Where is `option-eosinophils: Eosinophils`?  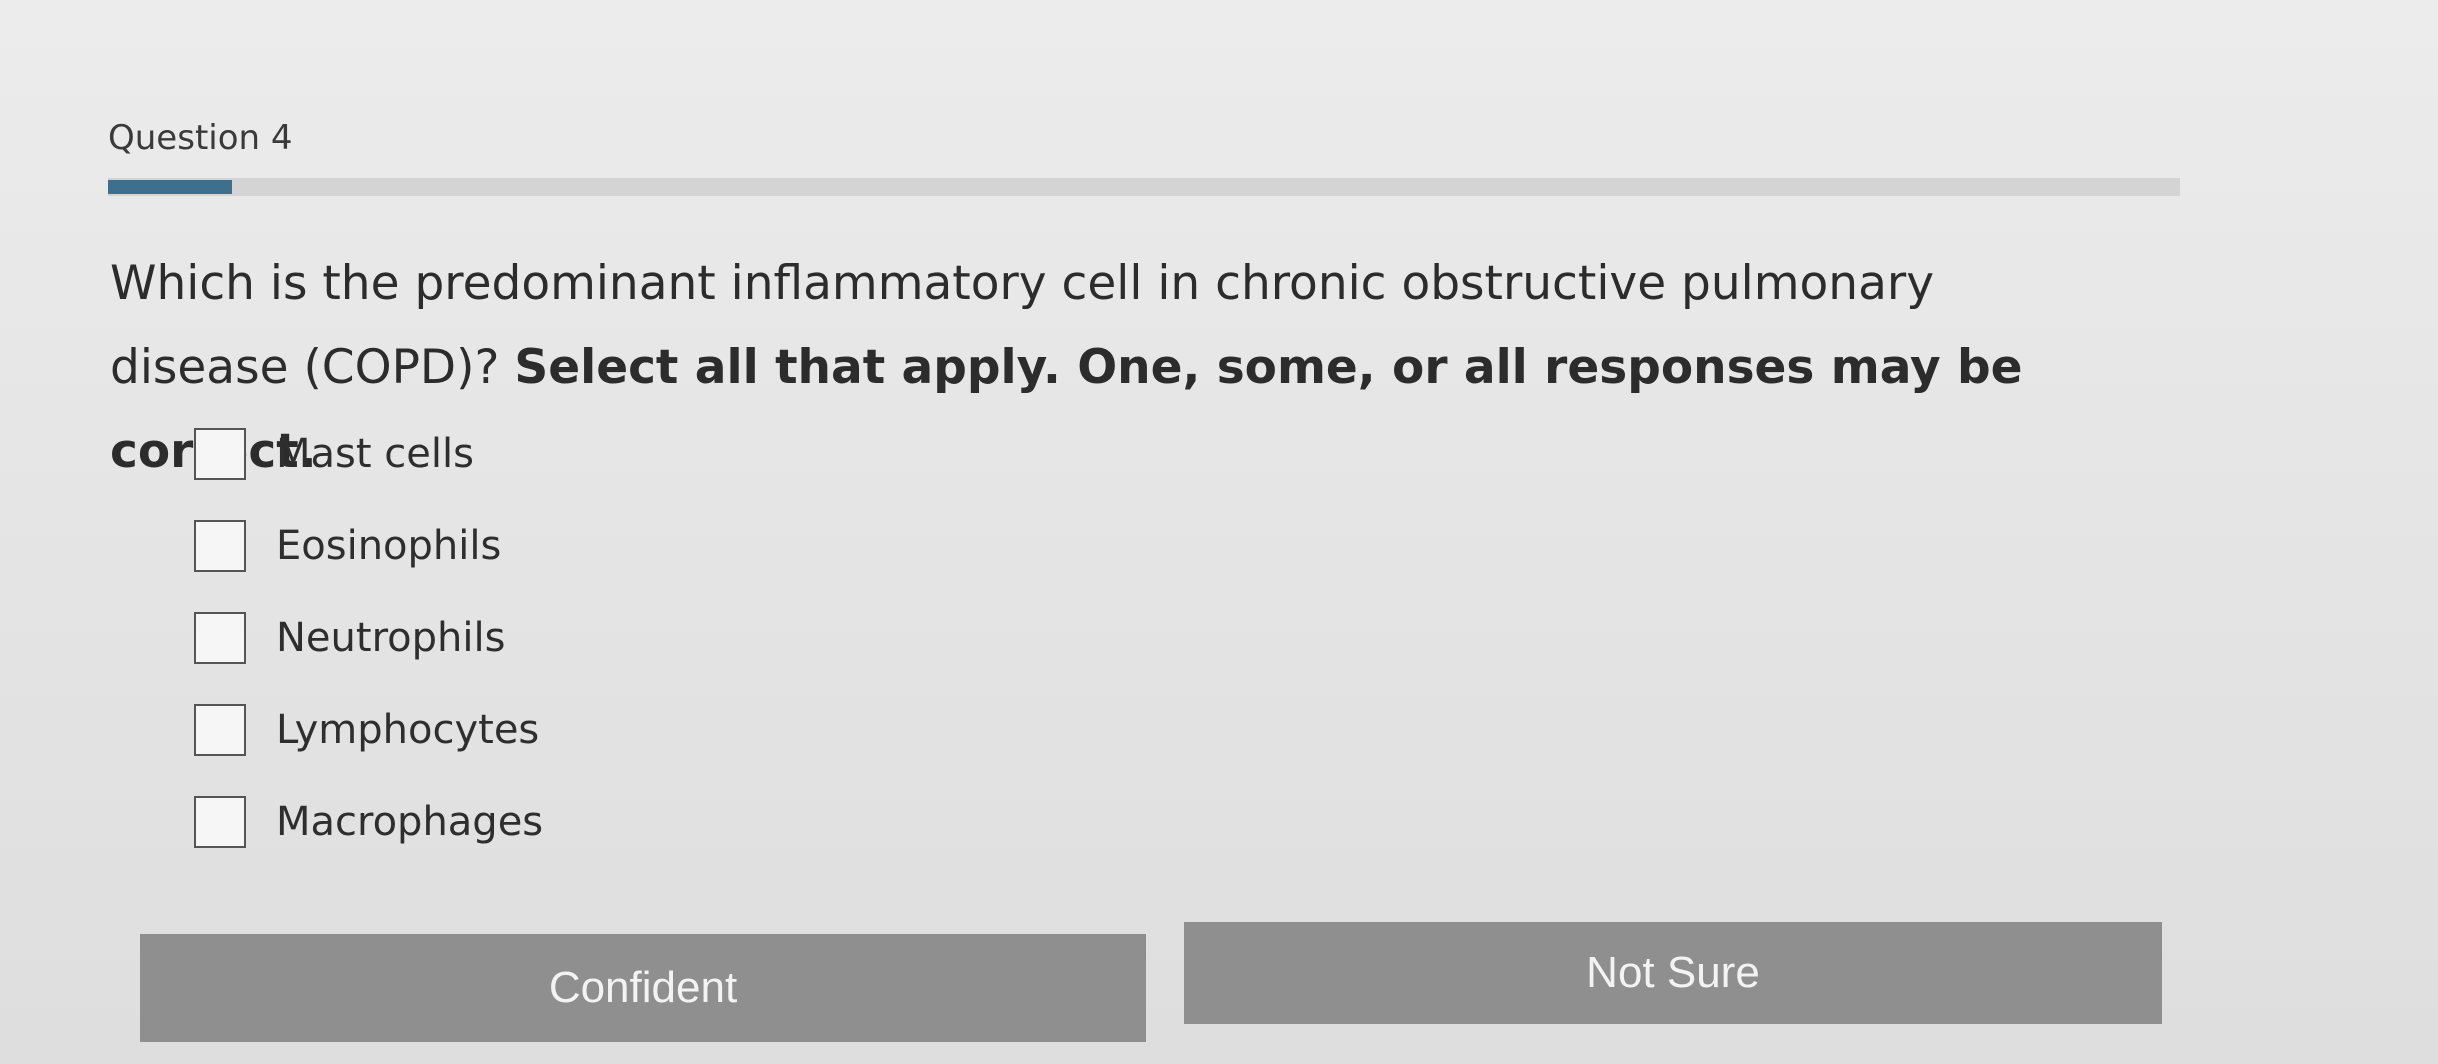
option-eosinophils: Eosinophils is located at coordinates (368, 546).